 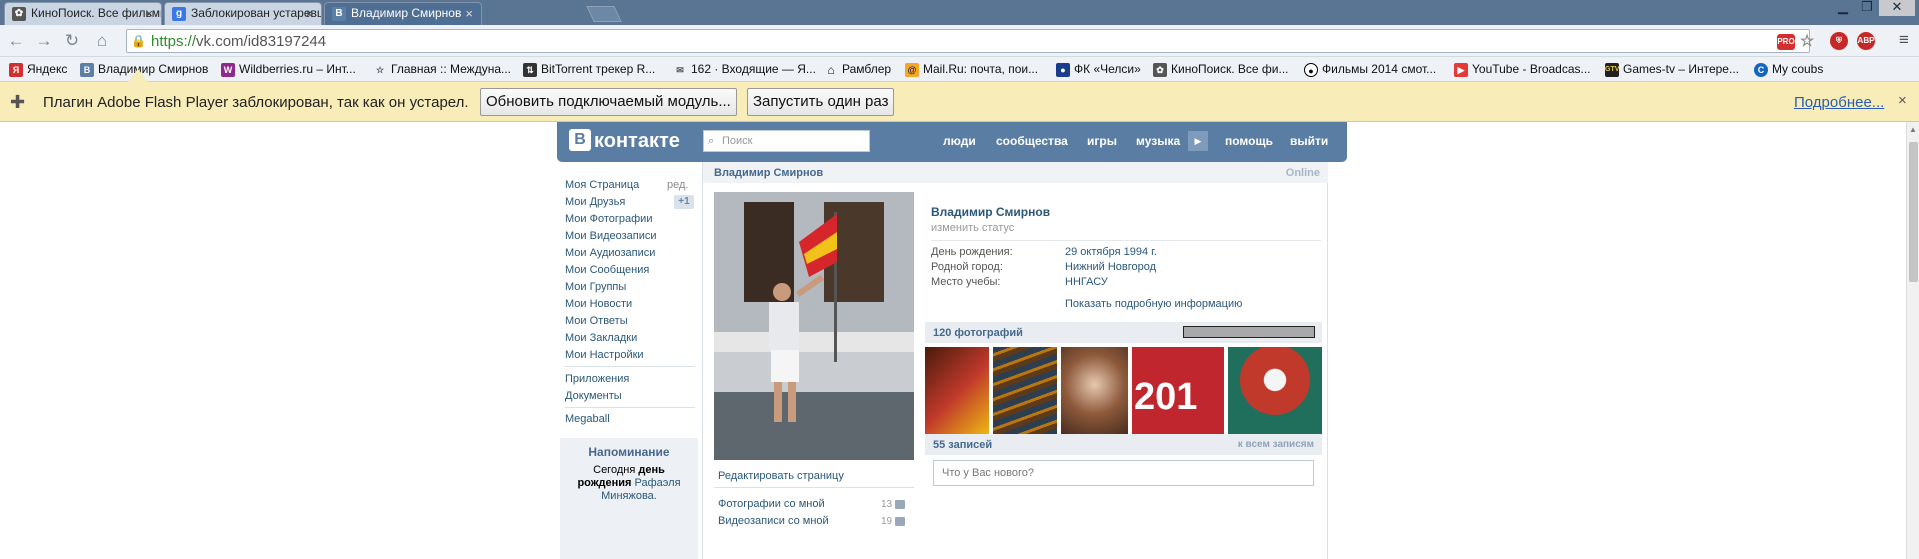 What do you see at coordinates (680, 70) in the screenshot?
I see `mail-icon: ✉` at bounding box center [680, 70].